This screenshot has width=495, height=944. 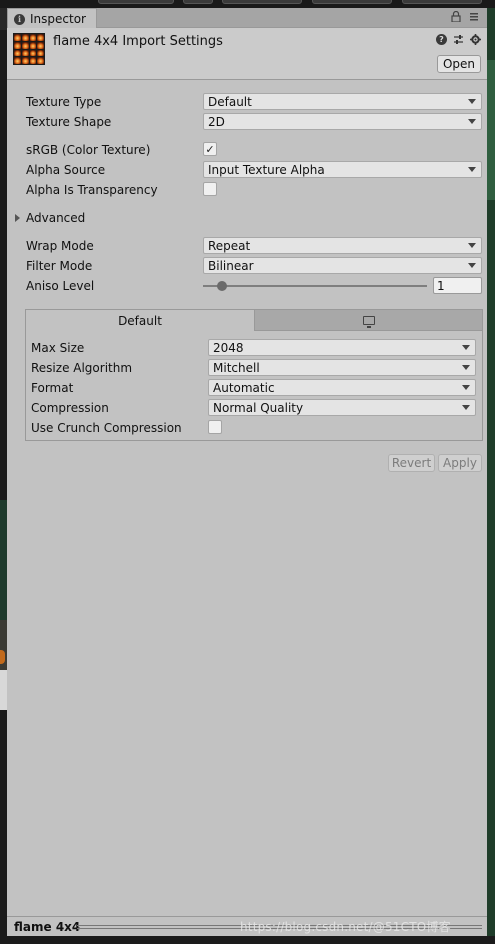 What do you see at coordinates (460, 463) in the screenshot?
I see `apply-button: Apply` at bounding box center [460, 463].